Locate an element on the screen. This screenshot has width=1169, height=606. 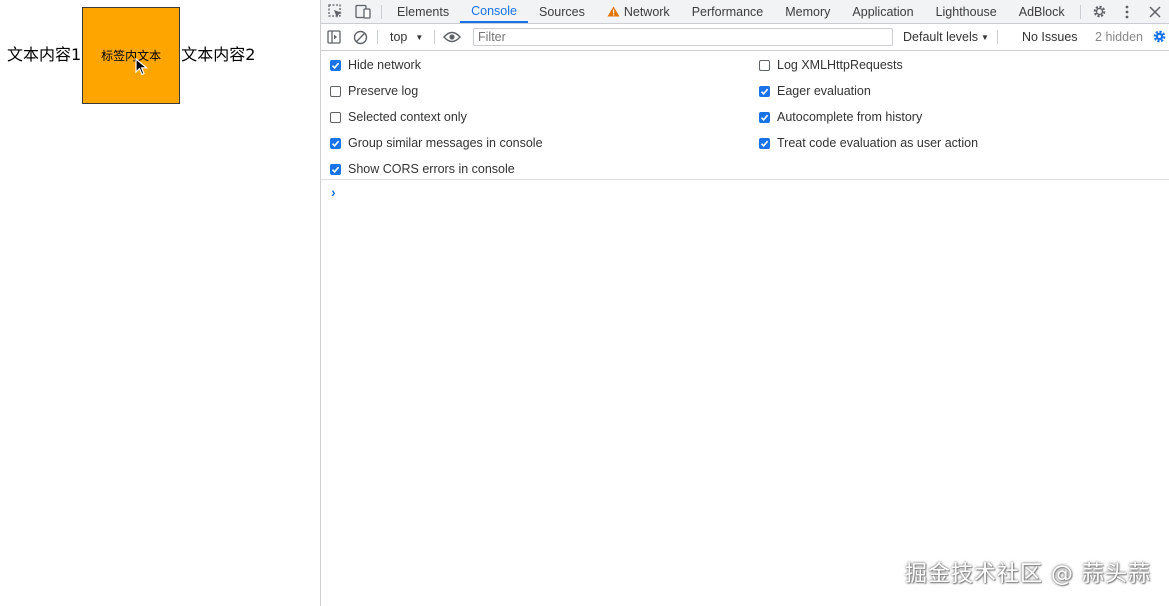
tab-adblock: AdBlock is located at coordinates (1042, 11).